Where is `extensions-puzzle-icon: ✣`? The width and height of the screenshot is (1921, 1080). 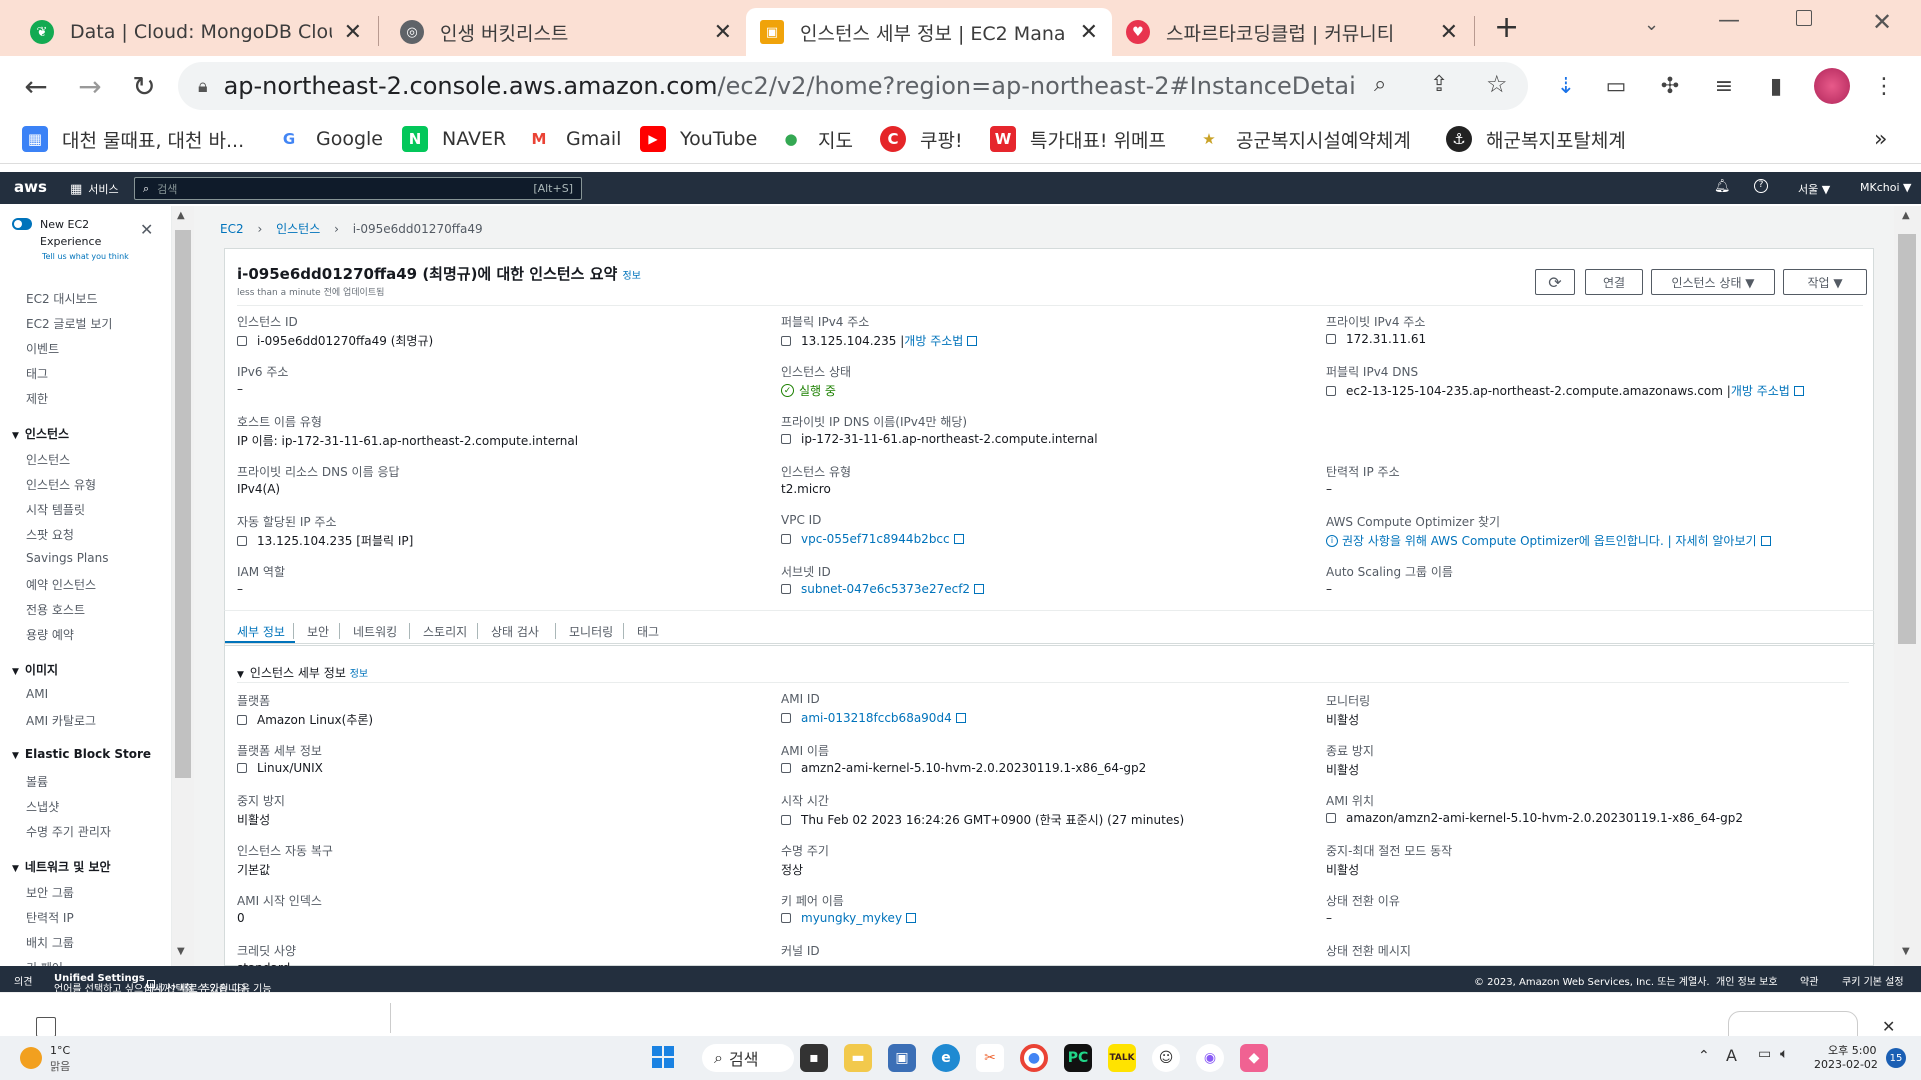 extensions-puzzle-icon: ✣ is located at coordinates (1670, 86).